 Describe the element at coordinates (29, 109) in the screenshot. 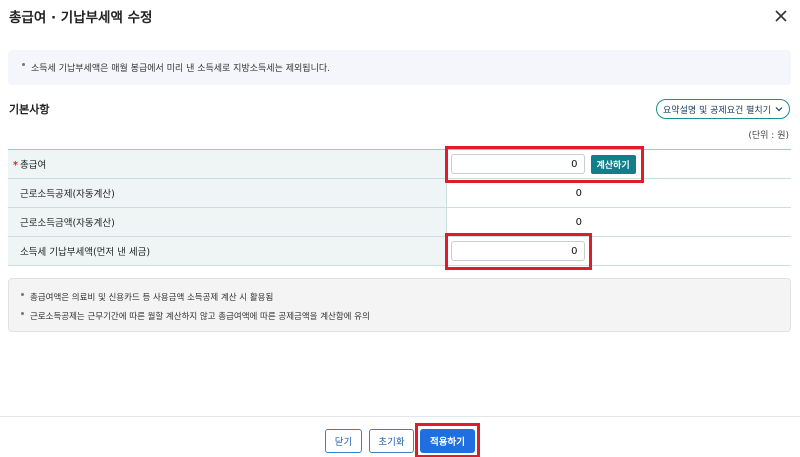

I see `section-title: 기본사항` at that location.